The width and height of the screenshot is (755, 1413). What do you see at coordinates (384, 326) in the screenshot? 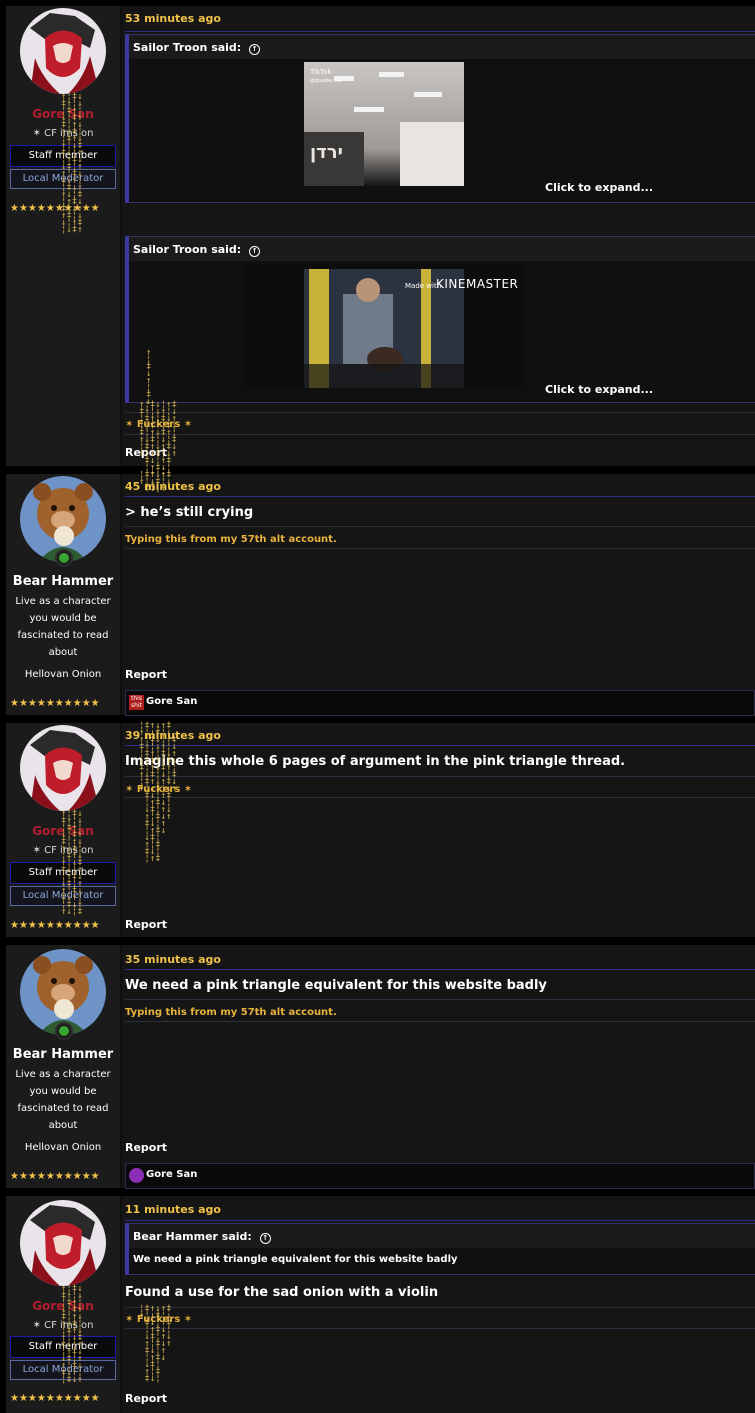
I see `embedded-video-thumbnail: Made with KINEMASTER` at bounding box center [384, 326].